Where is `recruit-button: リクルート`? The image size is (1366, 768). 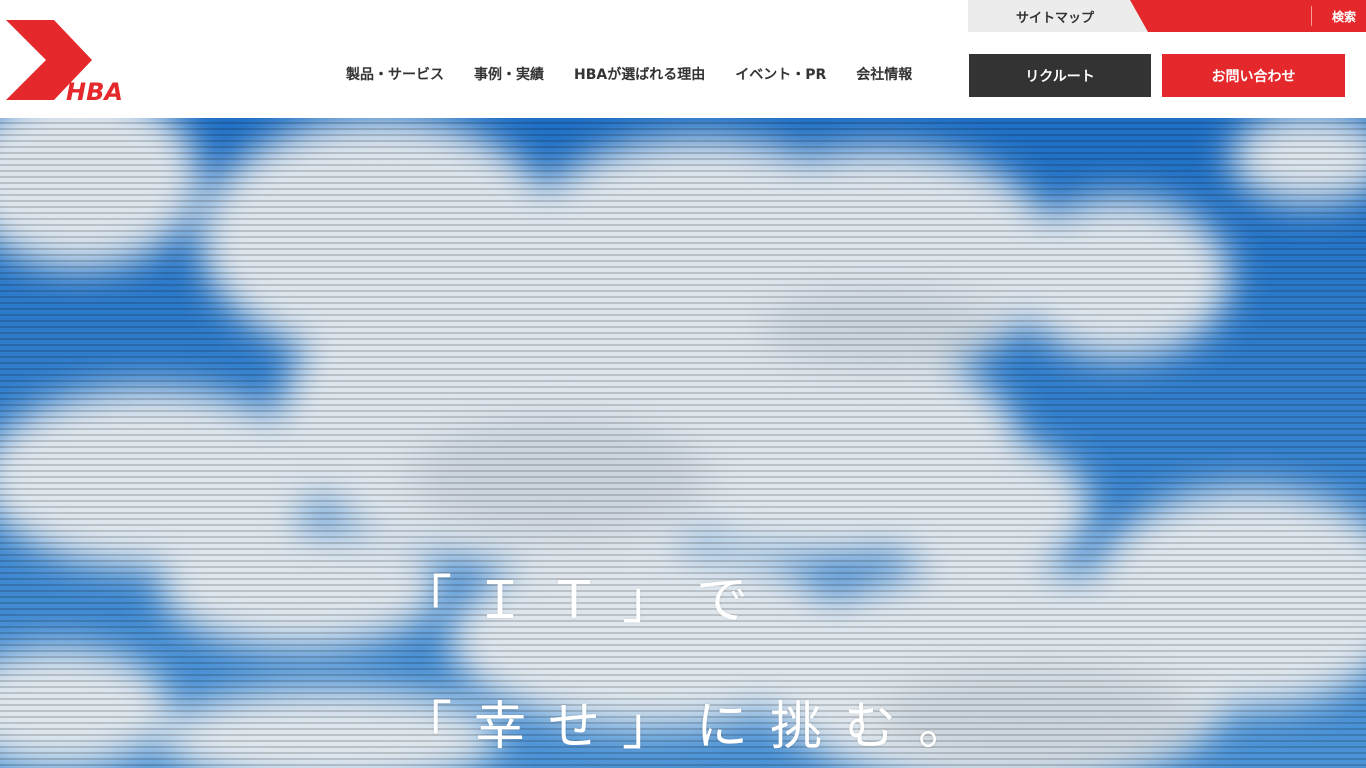 recruit-button: リクルート is located at coordinates (1060, 75).